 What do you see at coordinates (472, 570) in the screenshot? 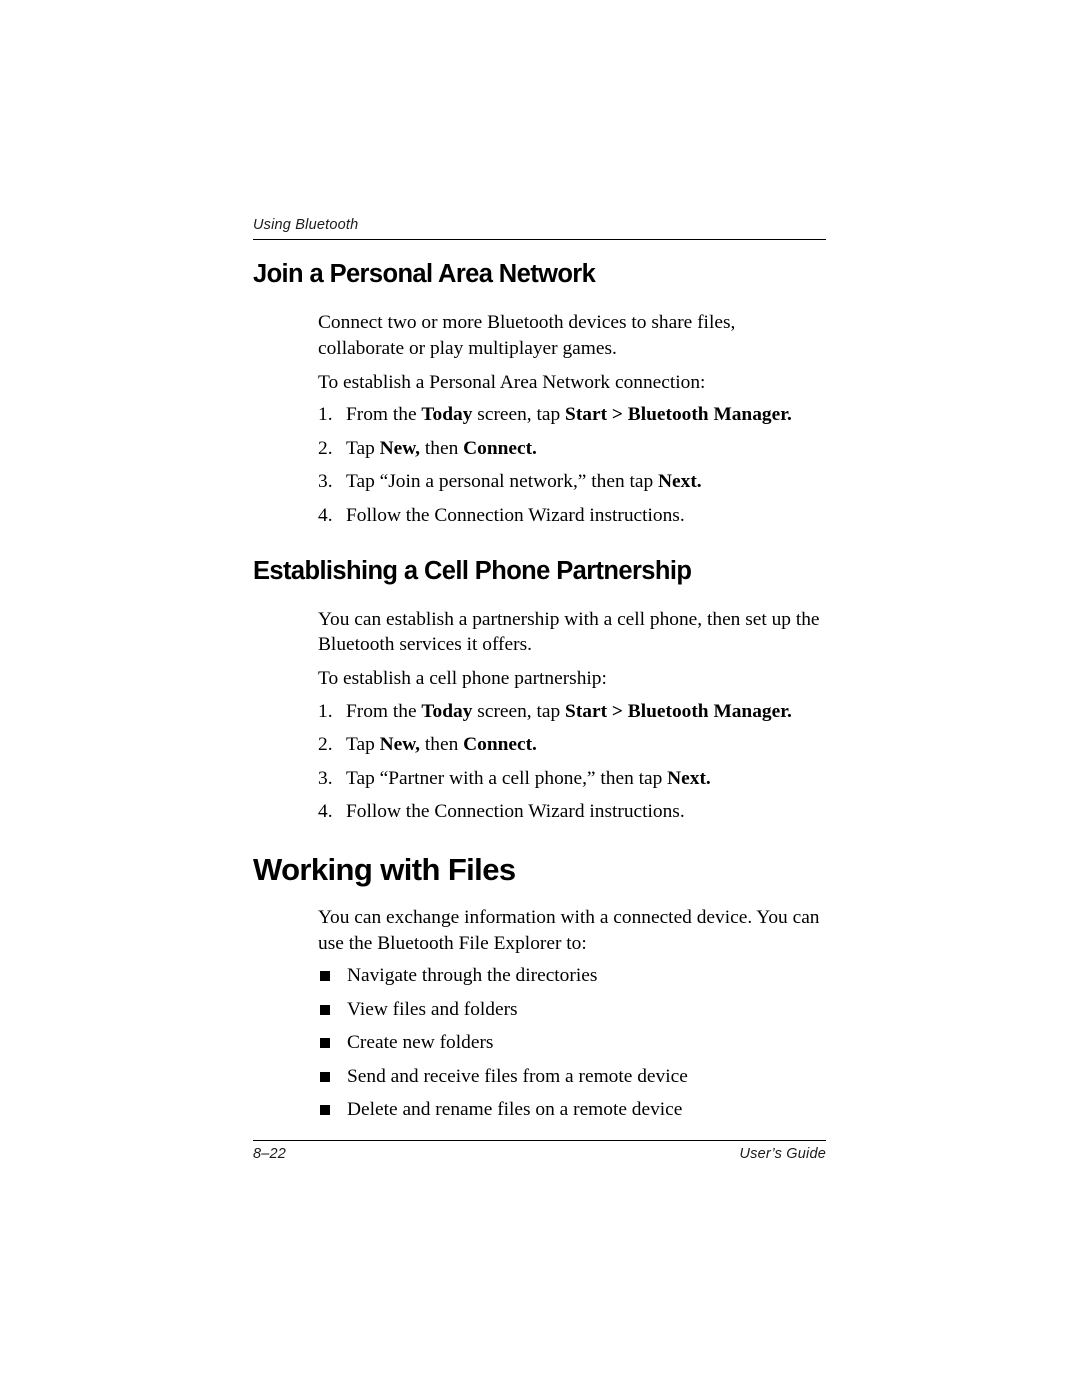
I see `section-heading-establishing-a-cell-phone-partnership: Establishing a Cell Phone Partnership` at bounding box center [472, 570].